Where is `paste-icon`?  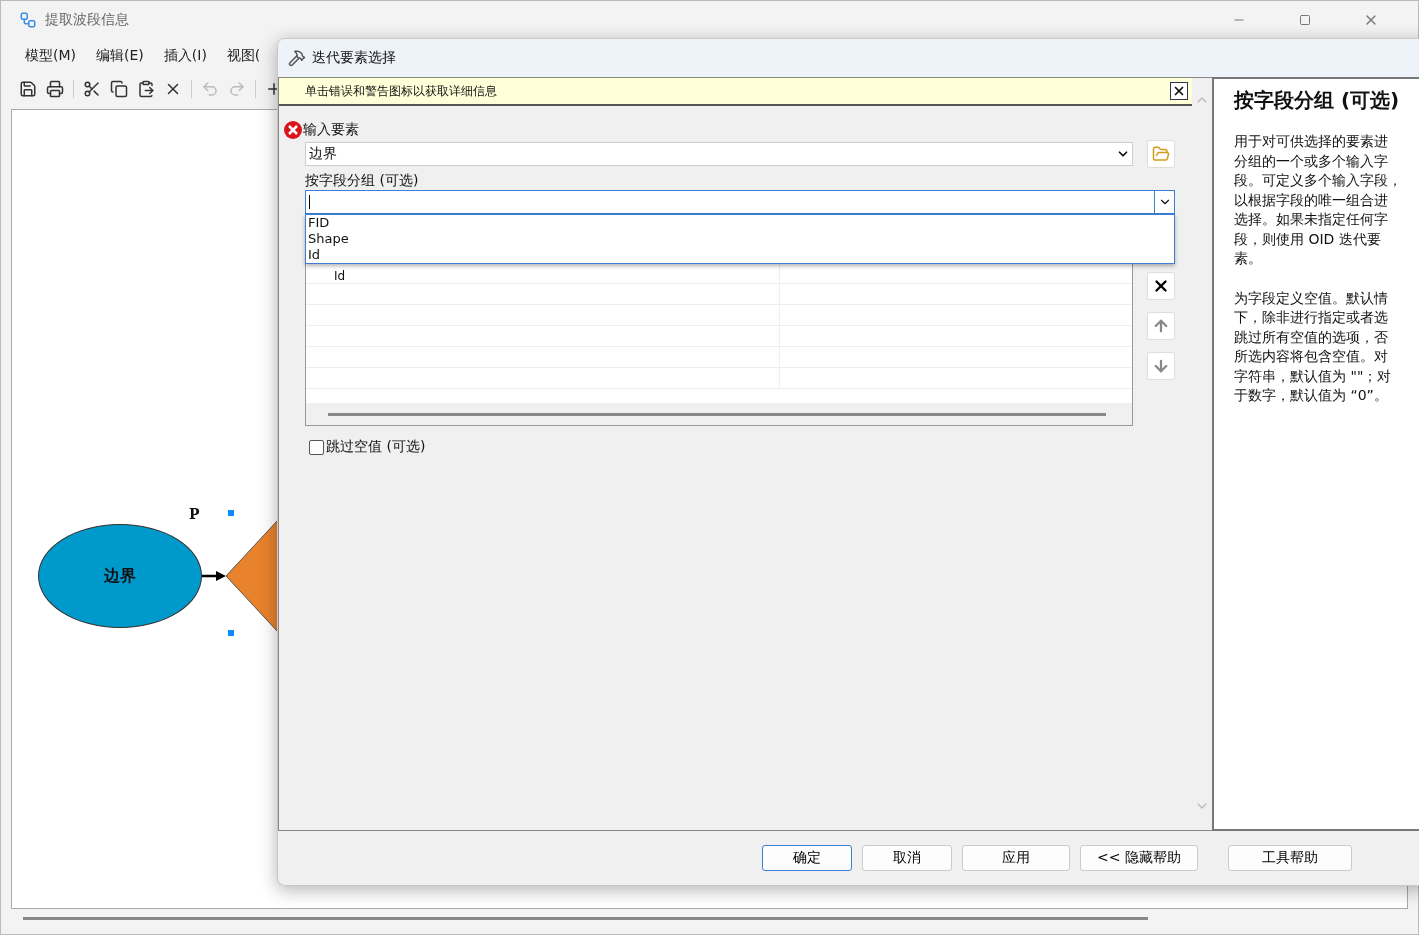 paste-icon is located at coordinates (146, 89).